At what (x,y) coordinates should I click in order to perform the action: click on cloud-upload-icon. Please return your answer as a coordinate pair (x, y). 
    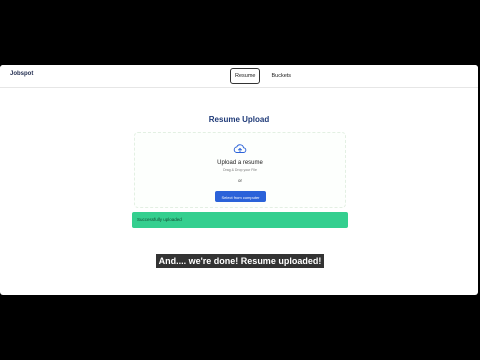
    Looking at the image, I should click on (240, 148).